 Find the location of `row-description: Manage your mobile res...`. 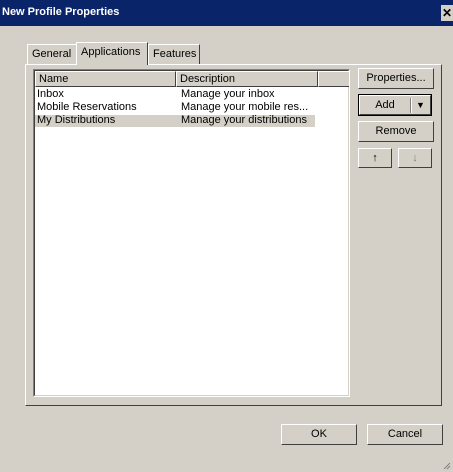

row-description: Manage your mobile res... is located at coordinates (245, 107).